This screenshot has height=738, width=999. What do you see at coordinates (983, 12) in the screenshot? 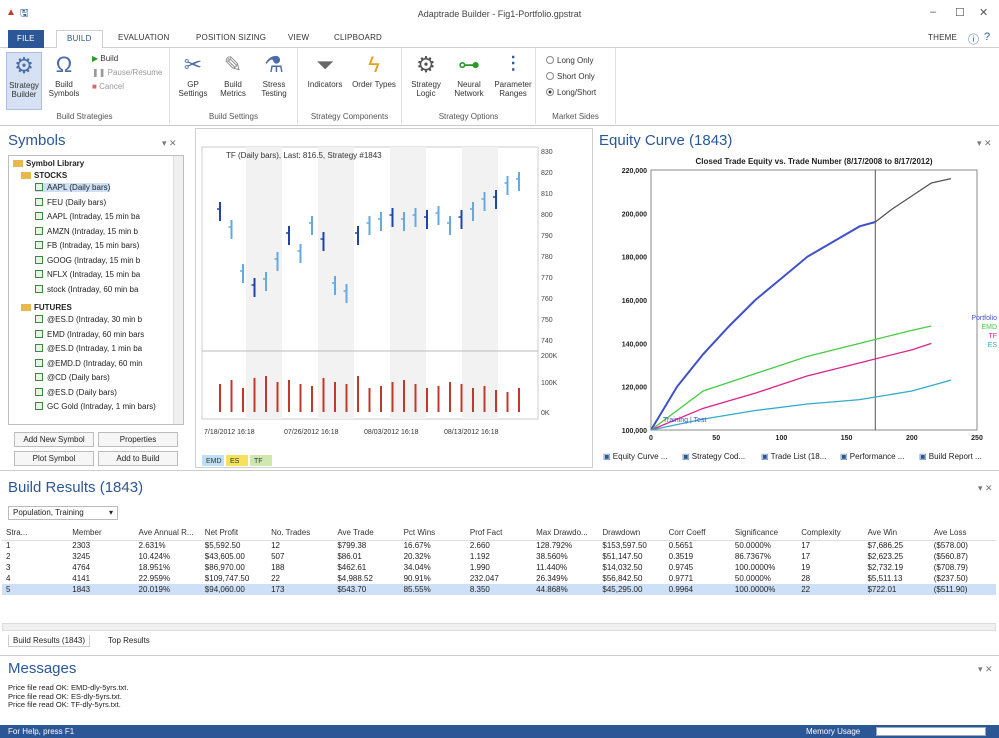
I see `close-icon: ✕` at bounding box center [983, 12].